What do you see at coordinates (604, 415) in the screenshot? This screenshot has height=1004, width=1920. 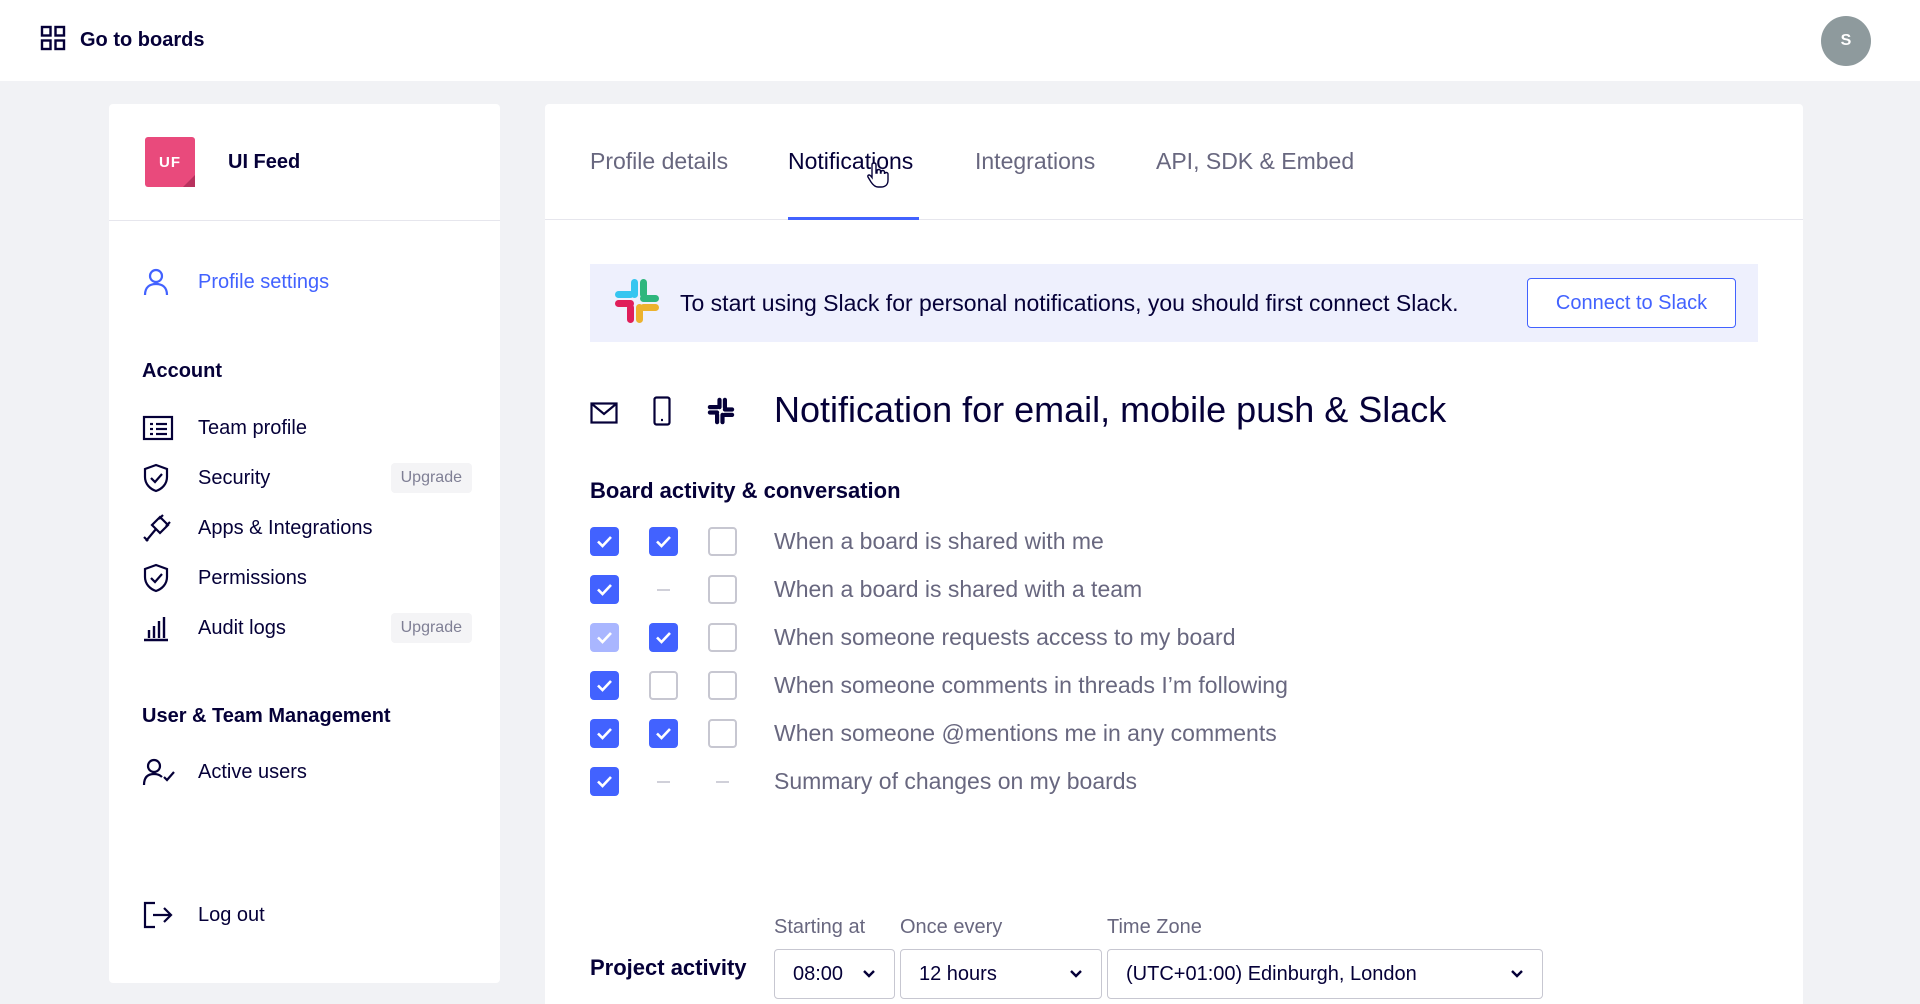 I see `email-icon` at bounding box center [604, 415].